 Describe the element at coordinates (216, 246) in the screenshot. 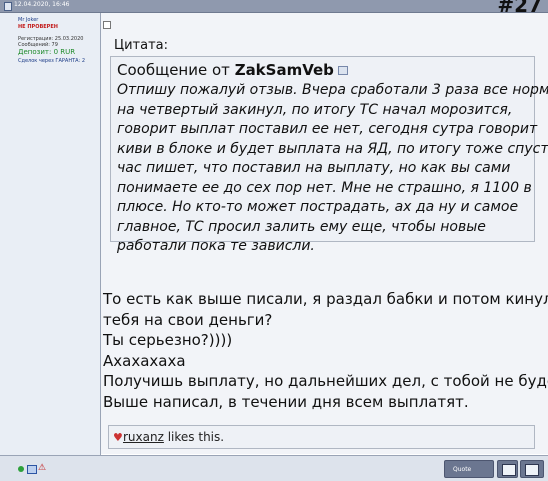

I see `quote-line: работали пока те зависли.` at that location.